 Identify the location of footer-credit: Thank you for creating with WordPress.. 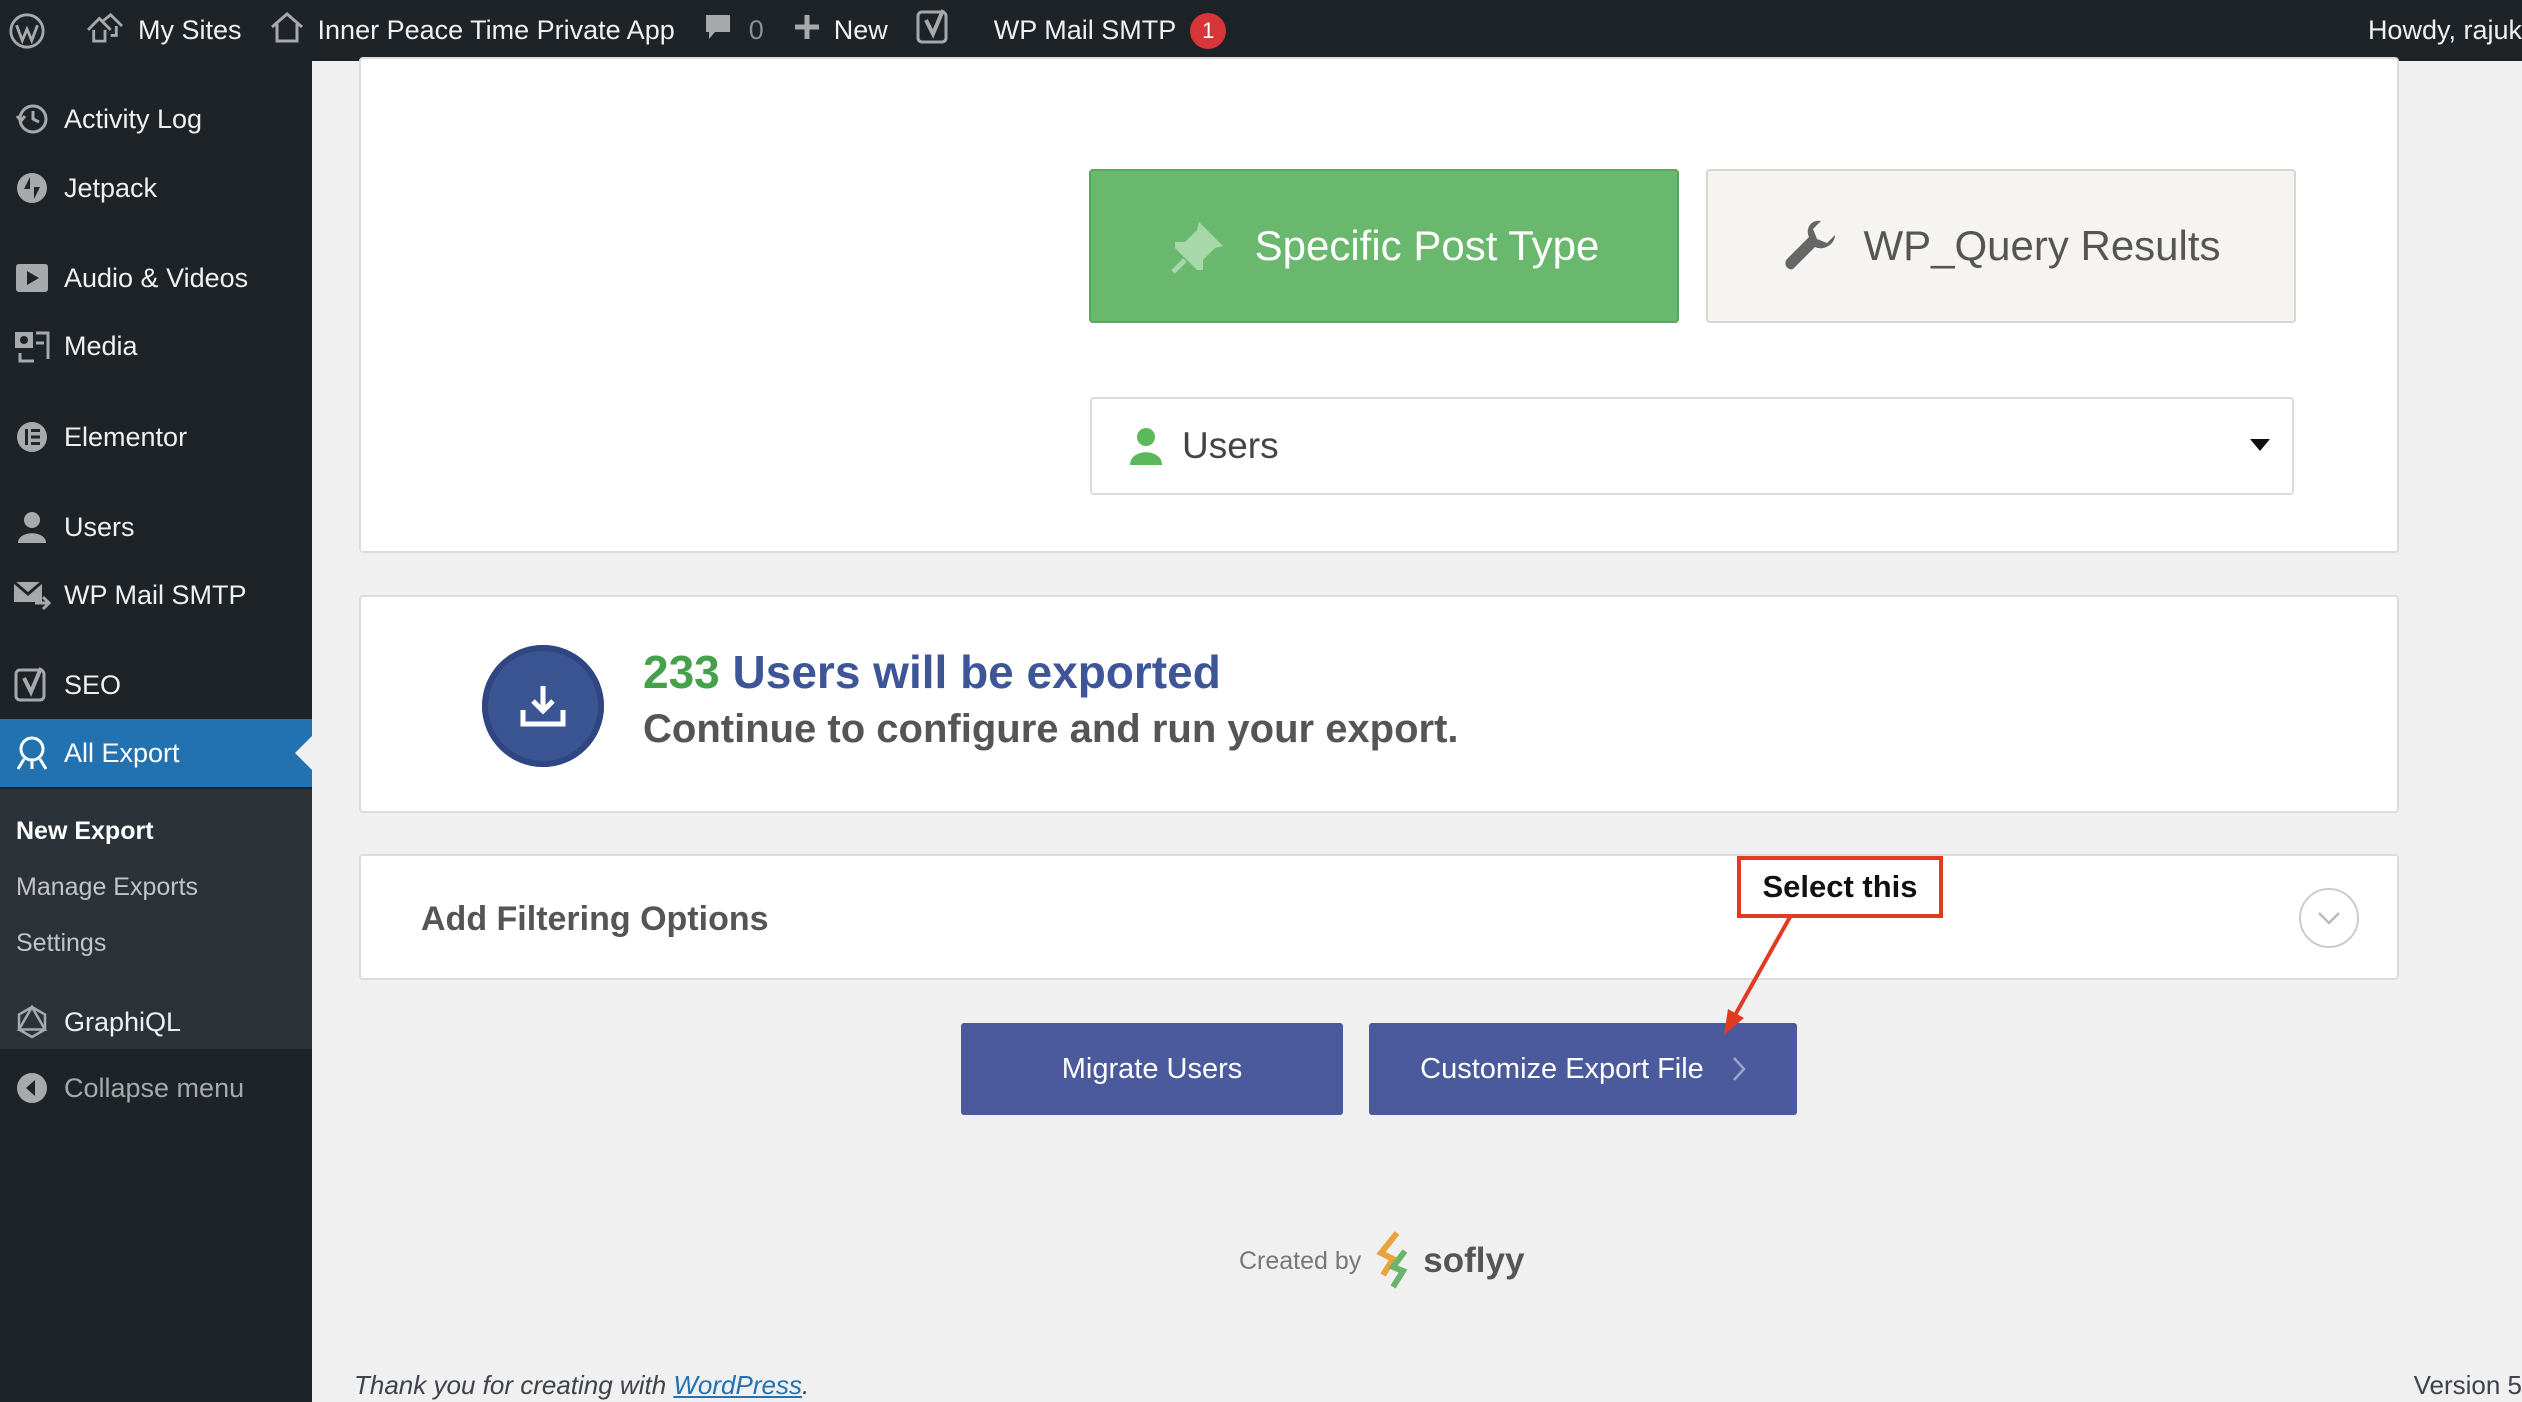
(581, 1385).